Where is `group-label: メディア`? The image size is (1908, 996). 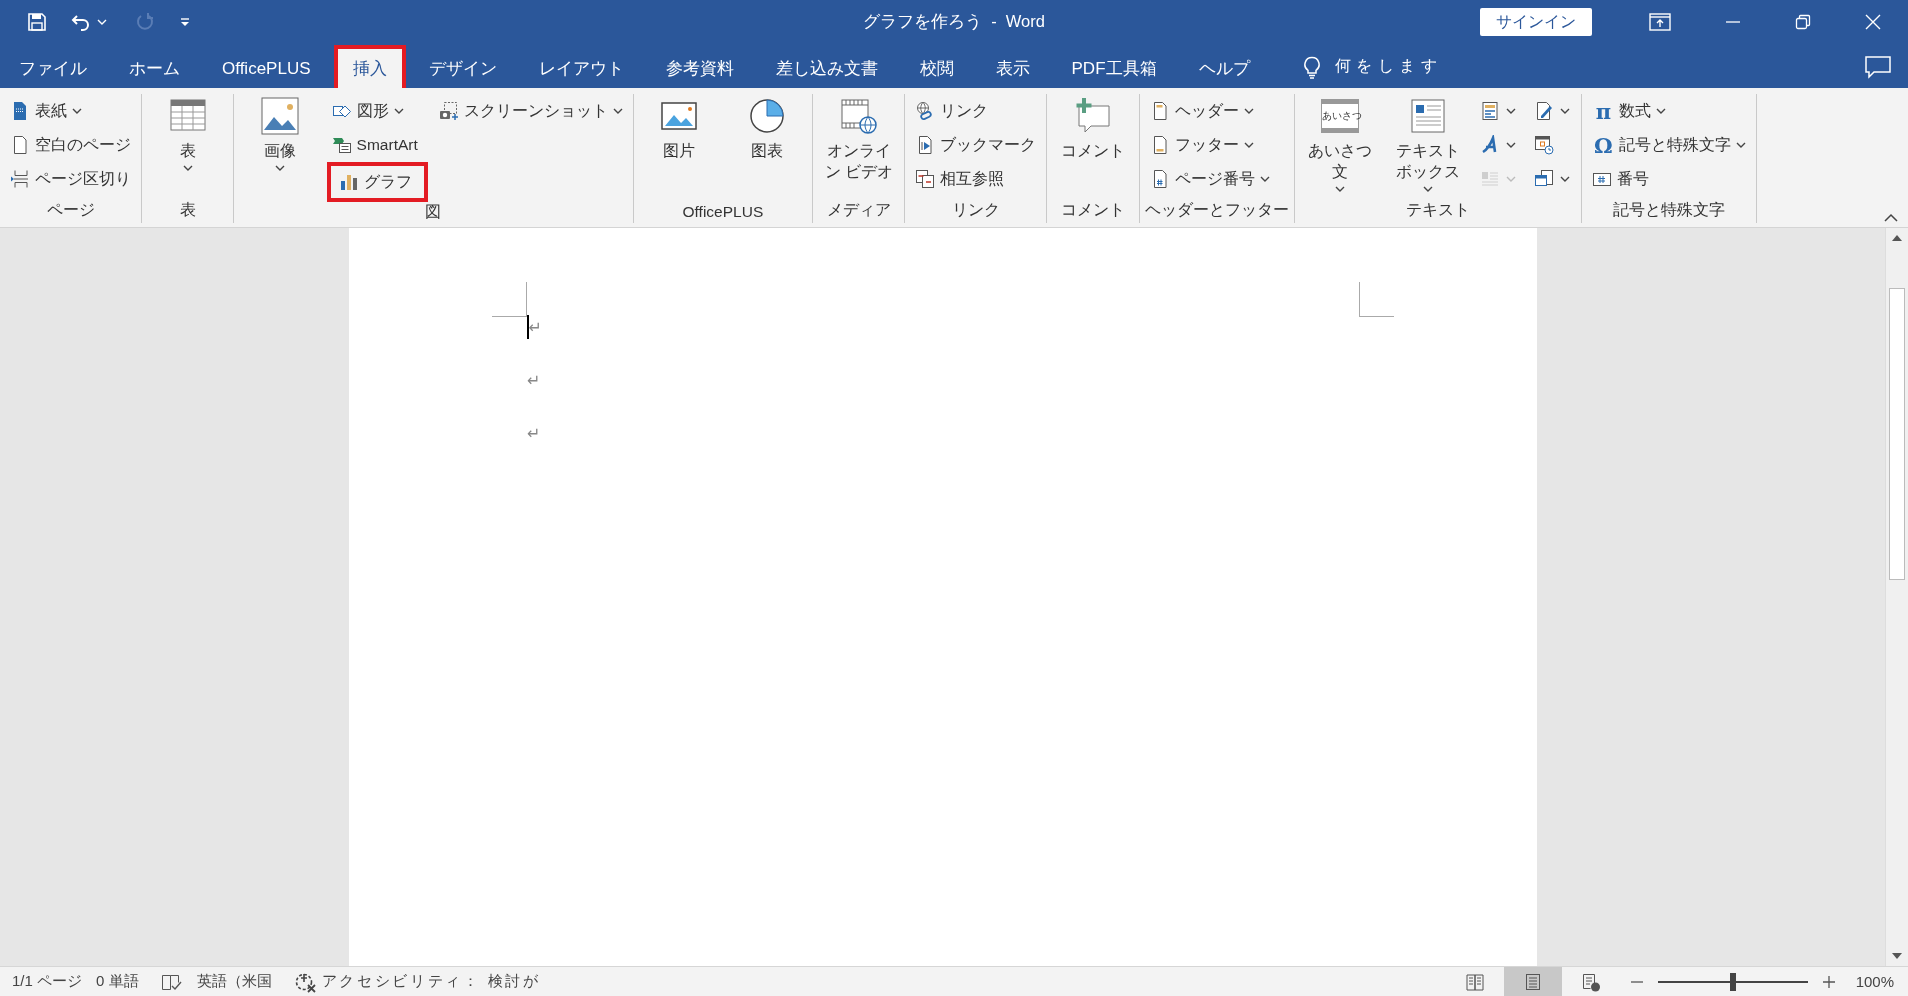
group-label: メディア is located at coordinates (858, 210).